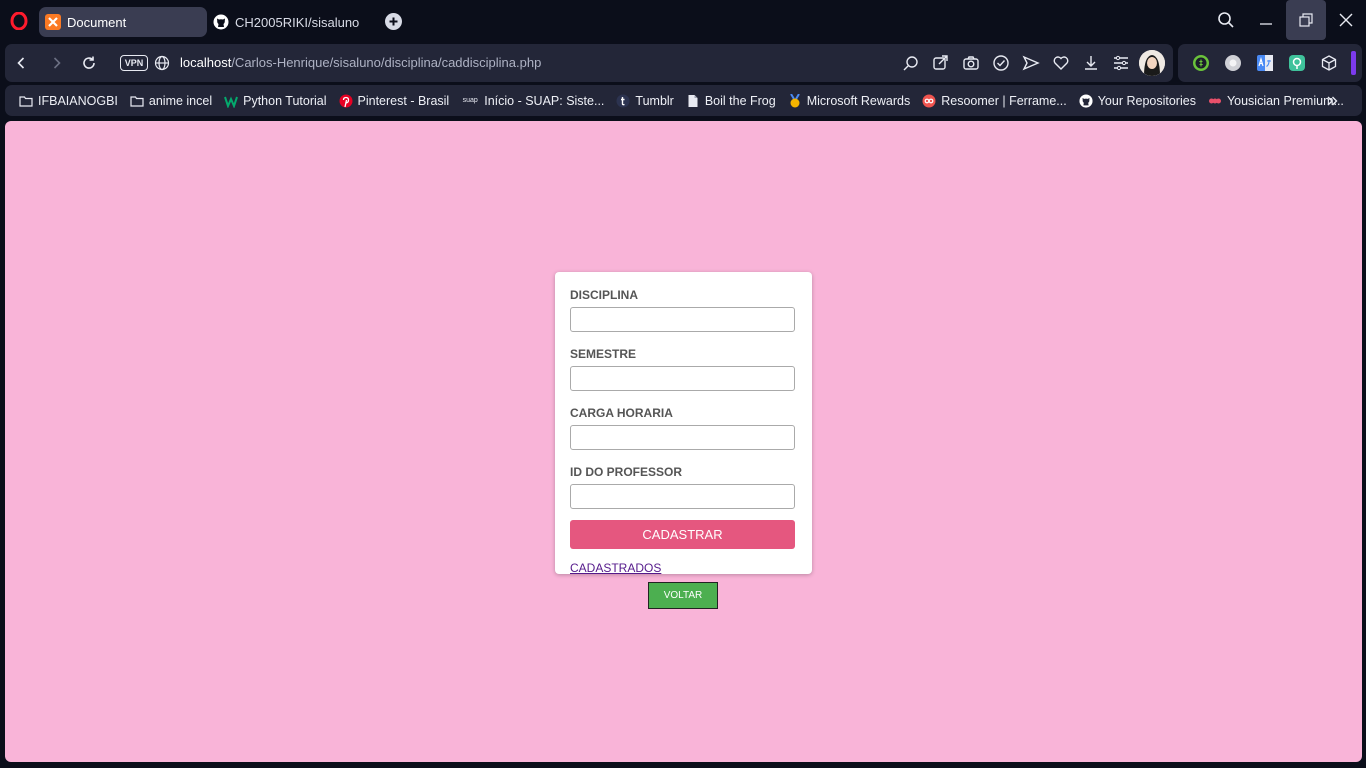  What do you see at coordinates (1016, 63) in the screenshot?
I see `address-actions` at bounding box center [1016, 63].